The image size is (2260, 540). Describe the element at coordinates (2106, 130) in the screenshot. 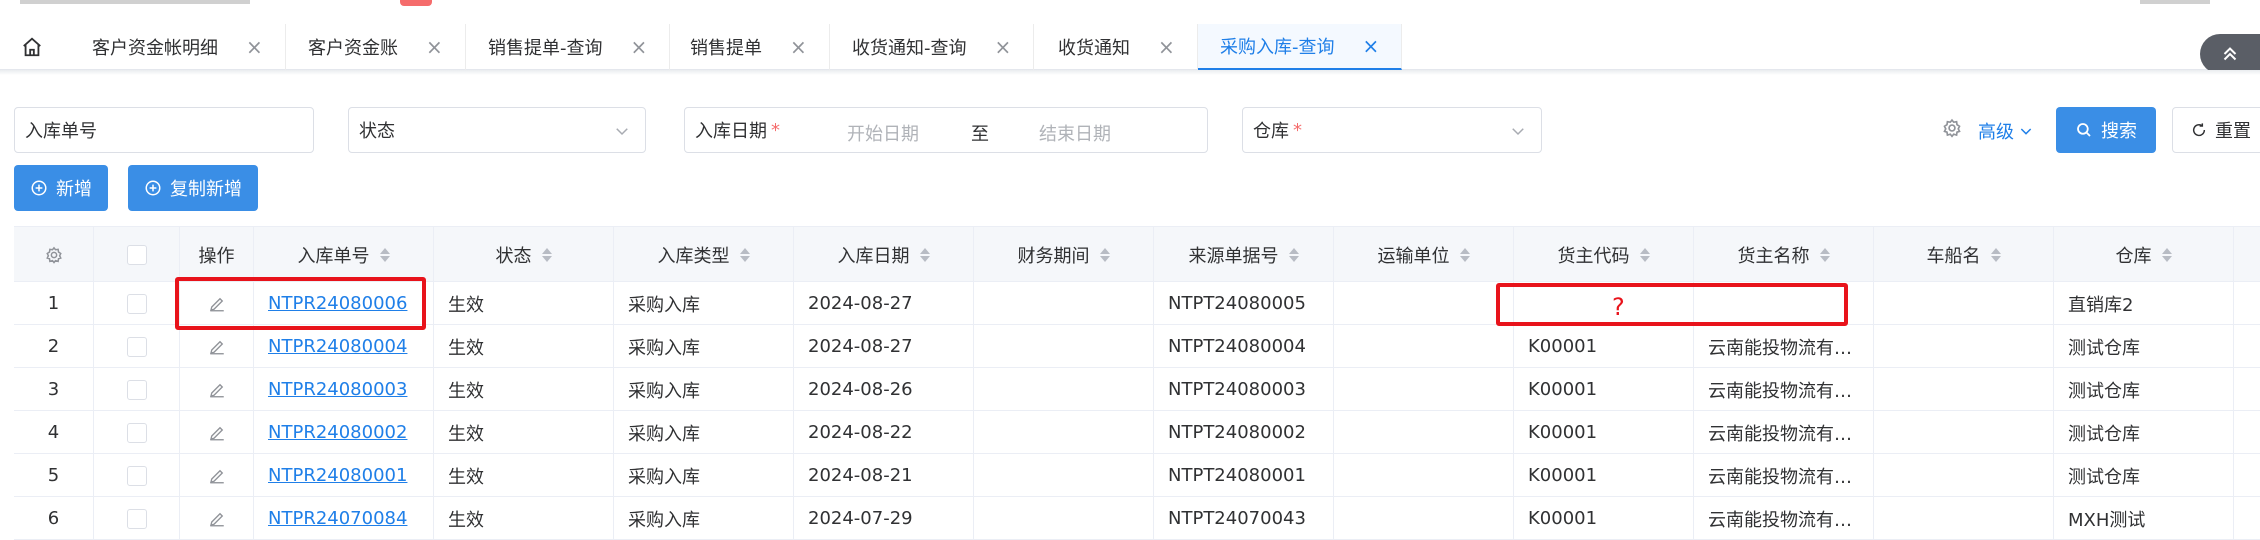

I see `search-button: 搜索` at that location.